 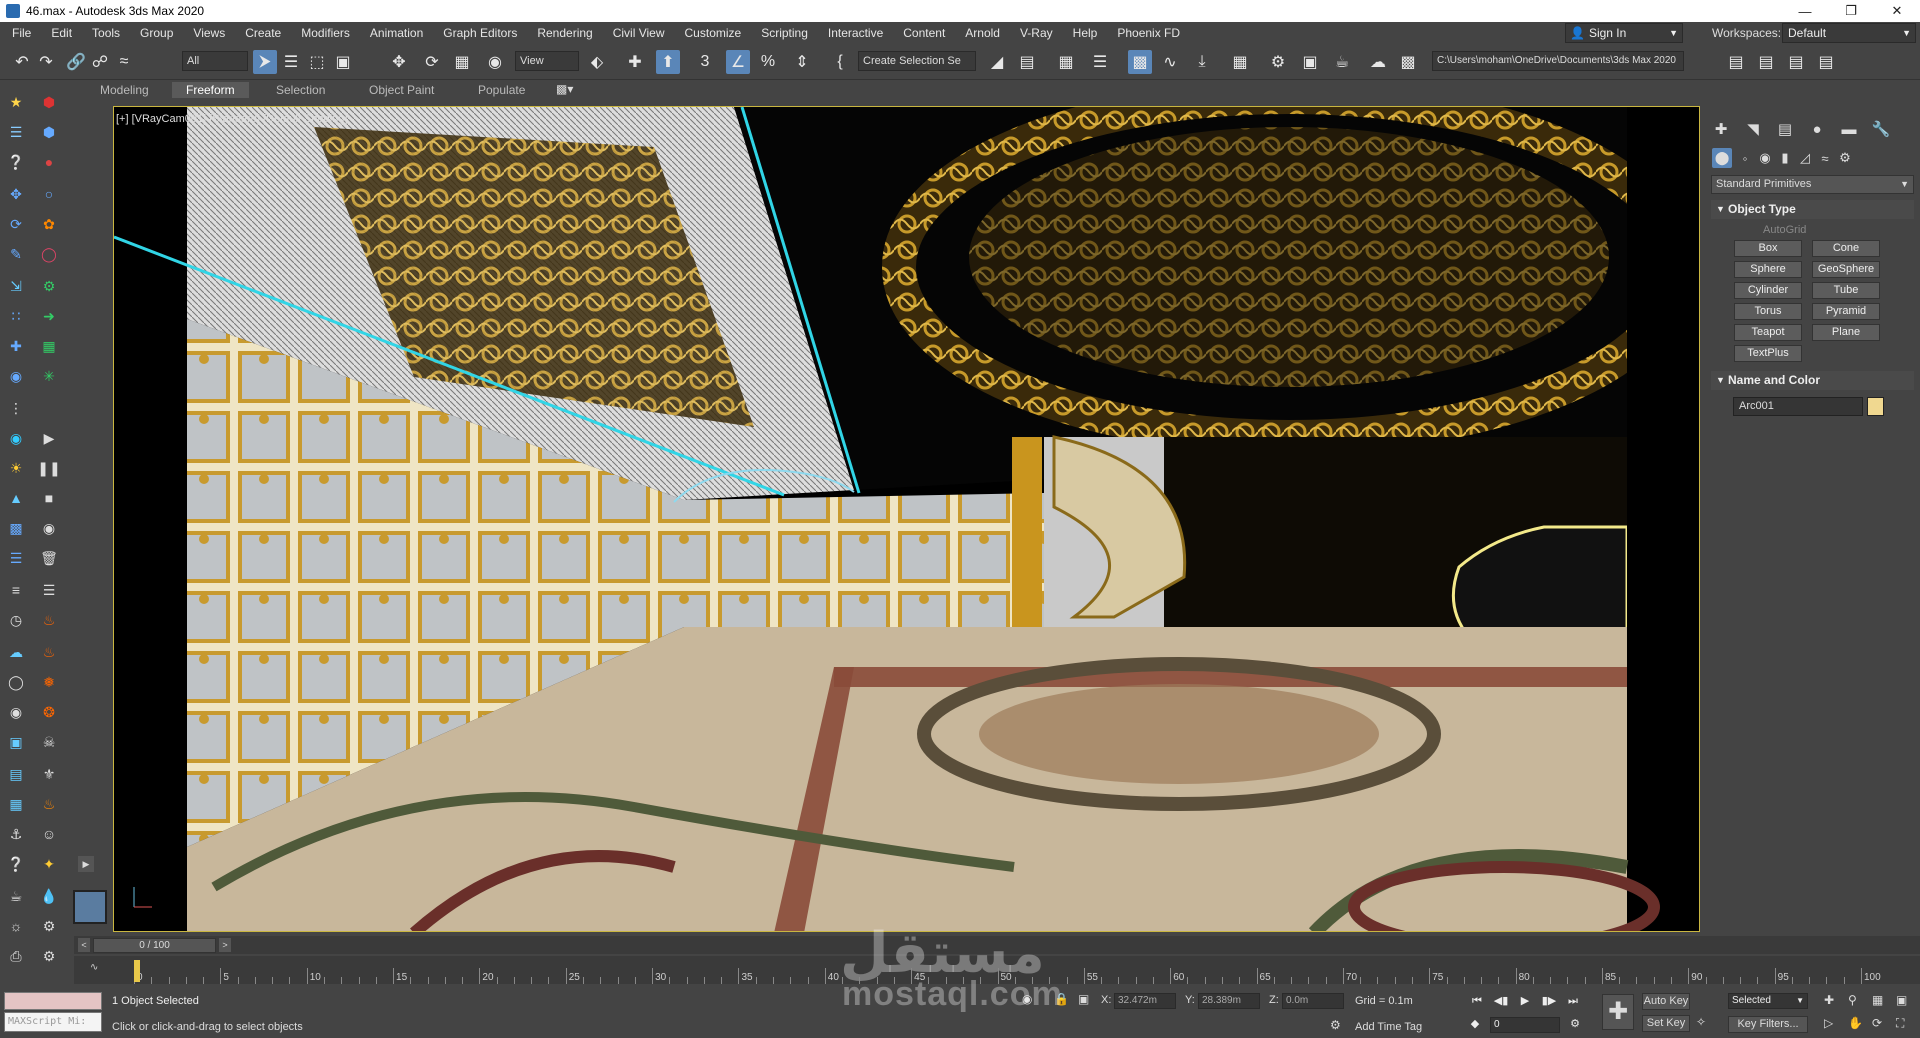 I want to click on orbit-icon: ⟳, so click(x=1877, y=1023).